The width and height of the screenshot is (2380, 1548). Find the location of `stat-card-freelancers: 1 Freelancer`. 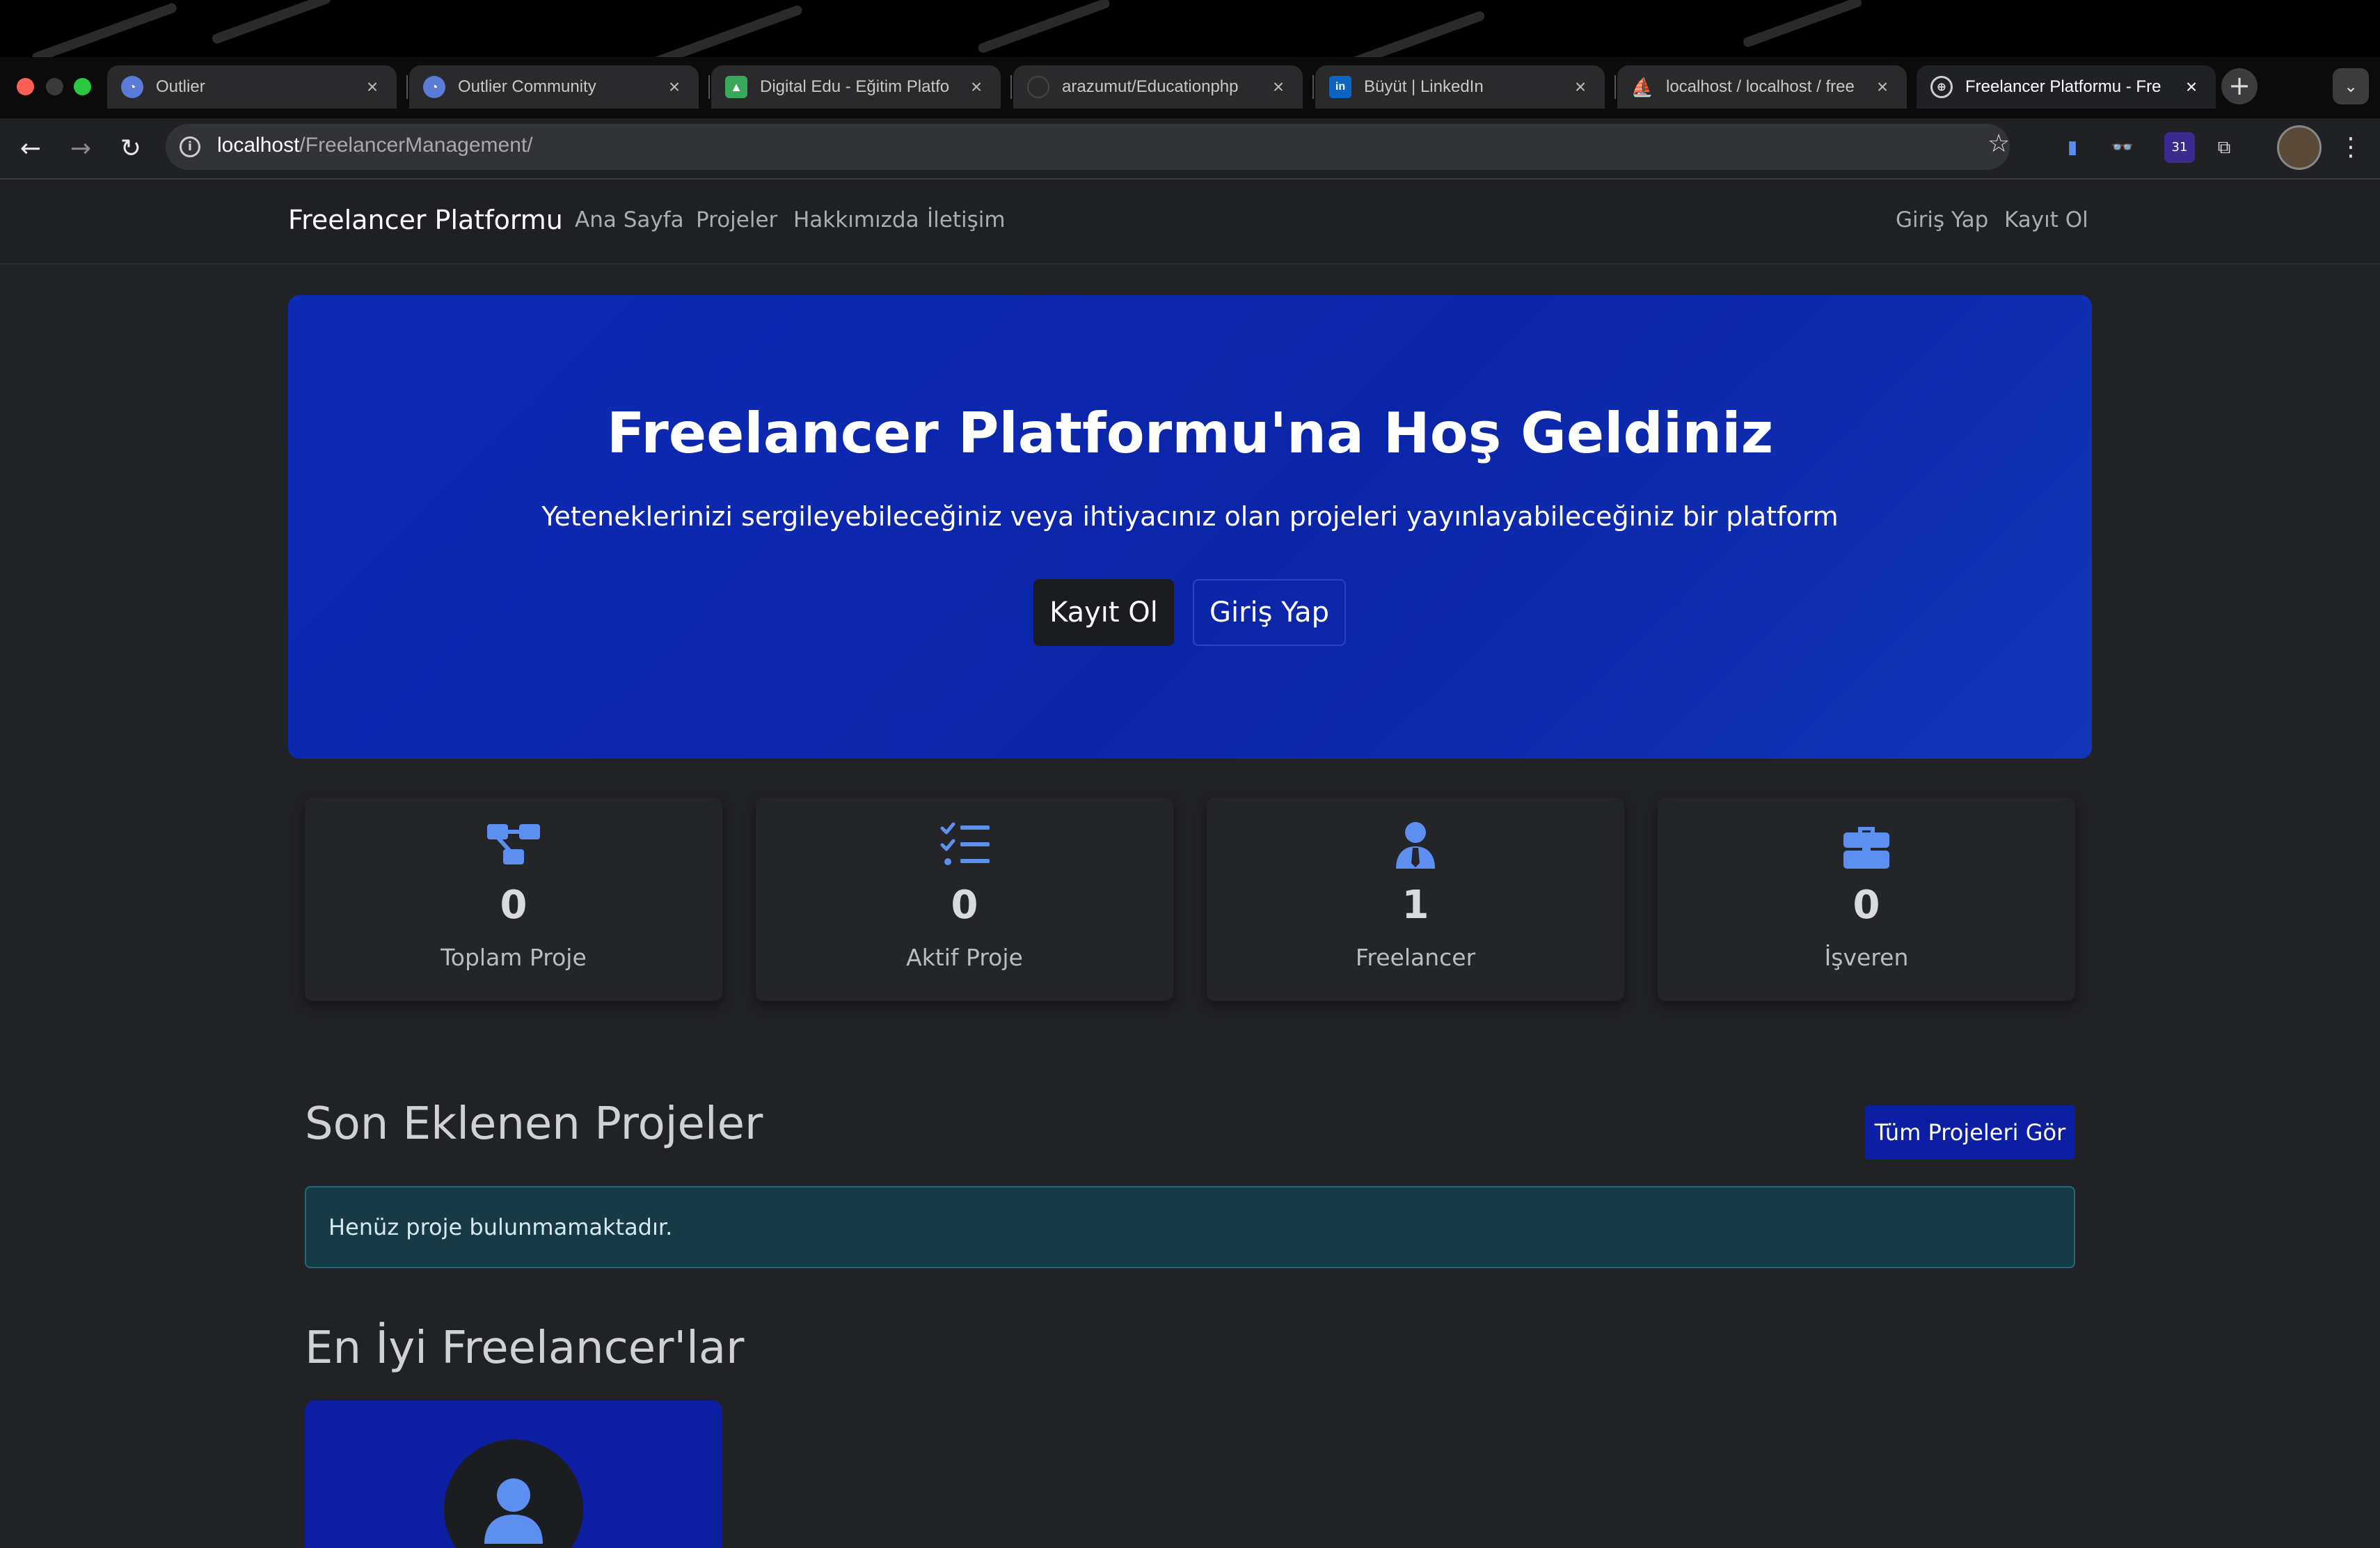

stat-card-freelancers: 1 Freelancer is located at coordinates (1415, 899).